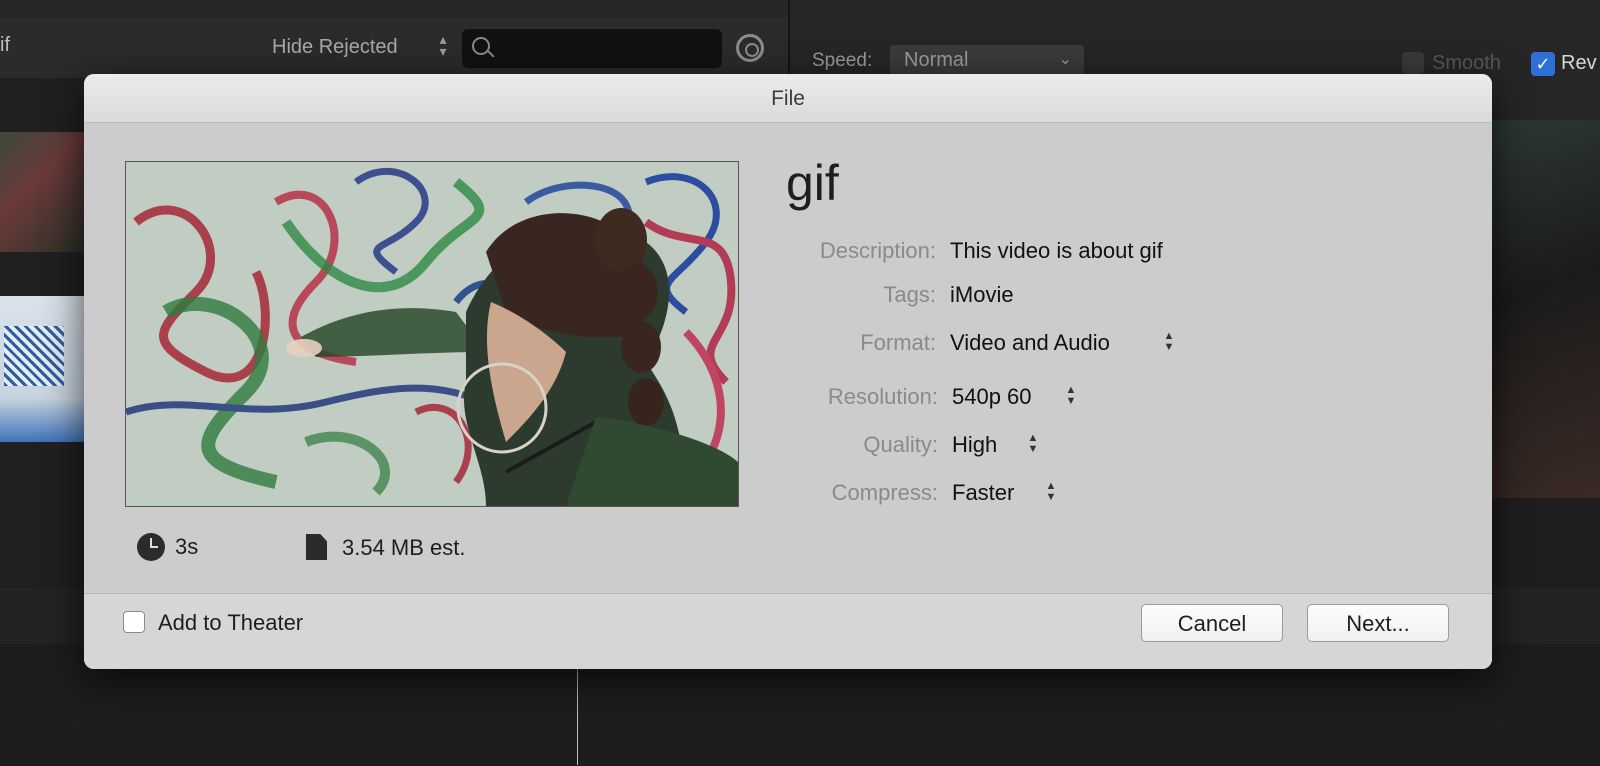 The width and height of the screenshot is (1600, 766). I want to click on speed-select: Normal ⌄, so click(987, 61).